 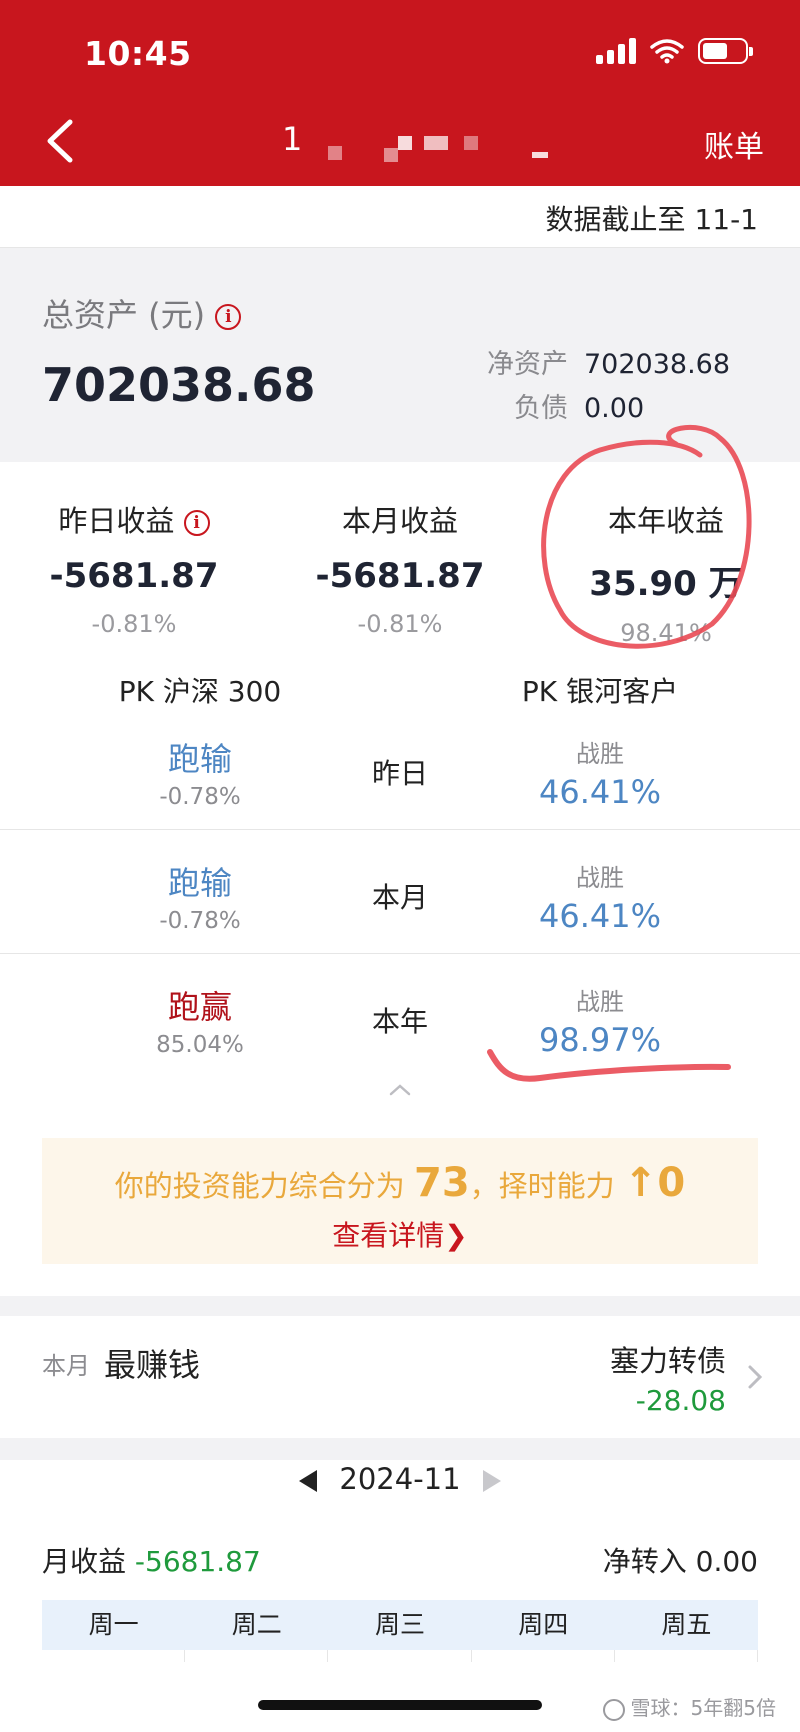 I want to click on total-assets-panel: 总资产 (元) i 702038.68 净资产 702038.68 负债 0.00, so click(x=400, y=355).